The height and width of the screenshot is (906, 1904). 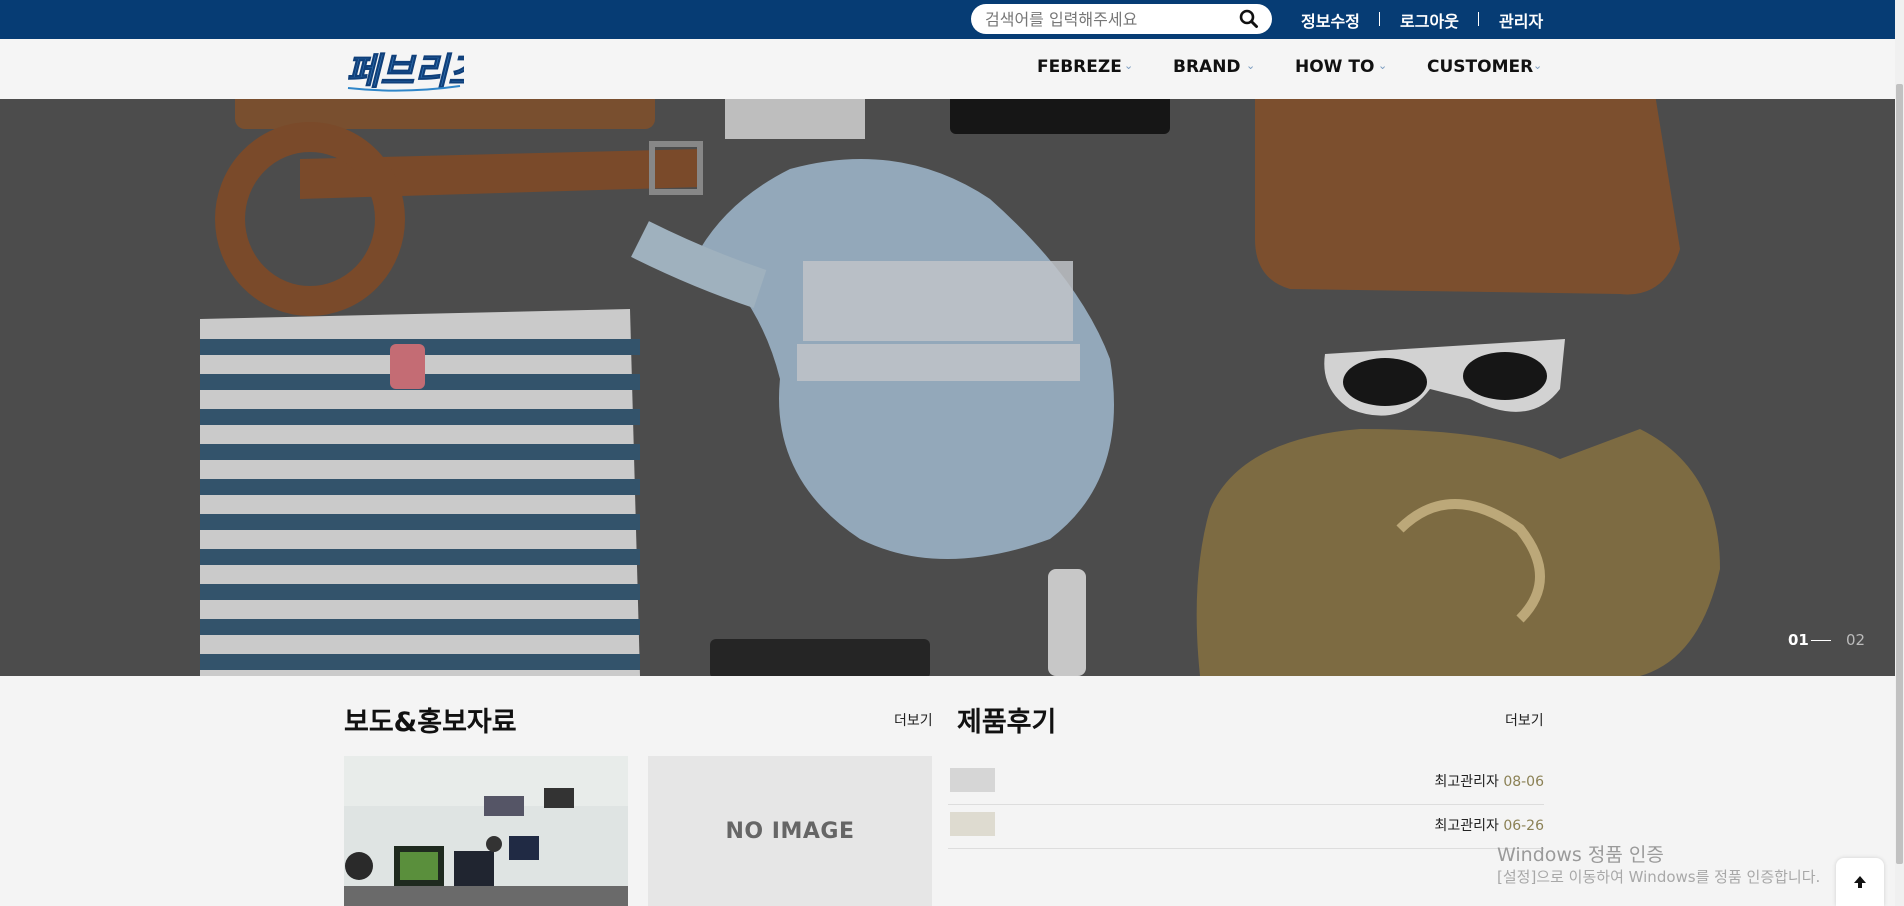 I want to click on search-box, so click(x=1121, y=19).